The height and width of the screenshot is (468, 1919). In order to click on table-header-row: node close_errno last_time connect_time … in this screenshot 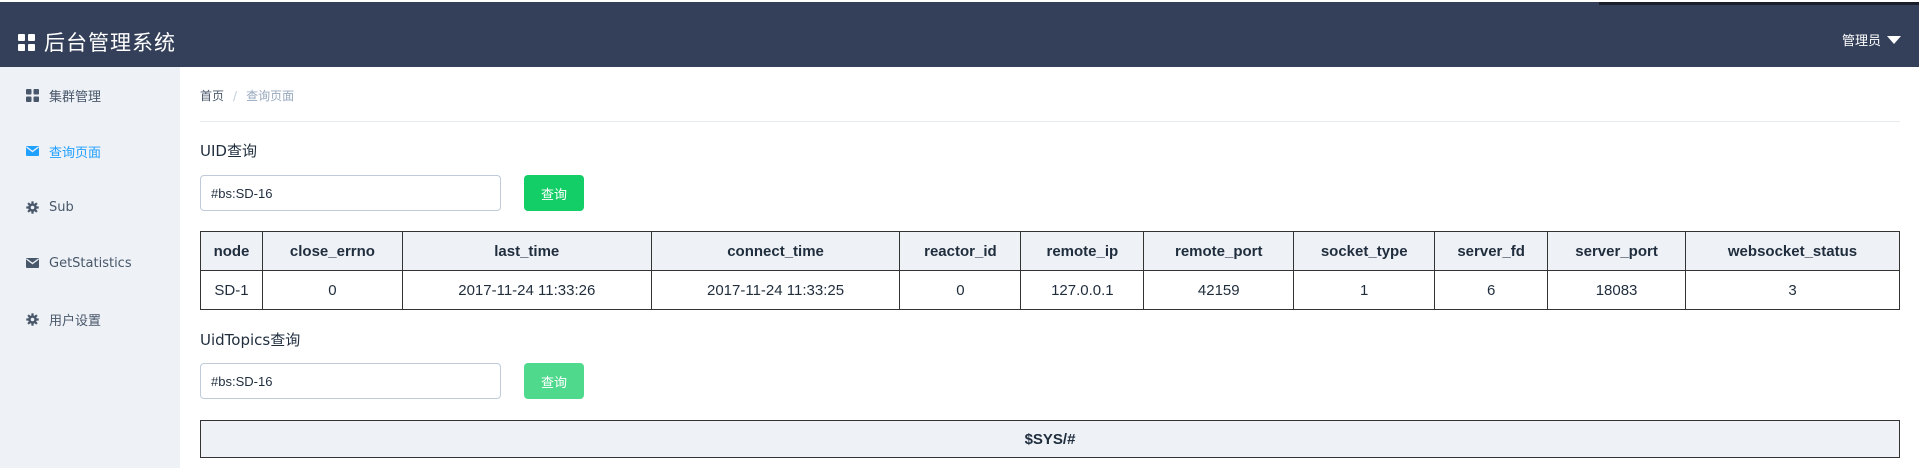, I will do `click(1050, 251)`.